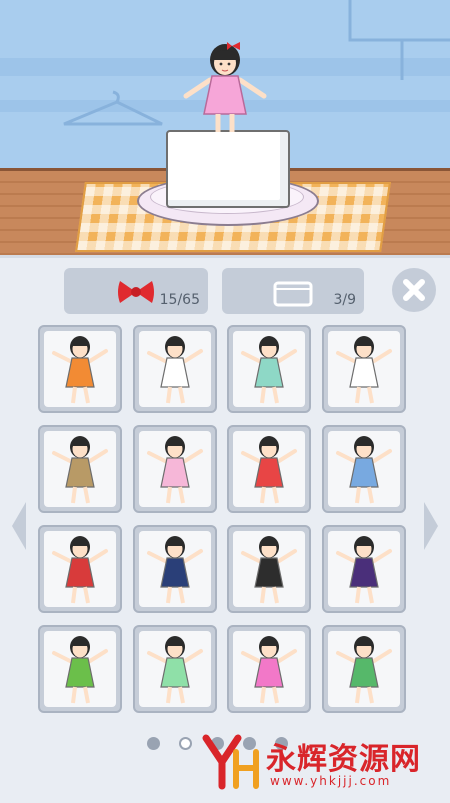 The width and height of the screenshot is (450, 803). Describe the element at coordinates (399, 40) in the screenshot. I see `window-frame` at that location.